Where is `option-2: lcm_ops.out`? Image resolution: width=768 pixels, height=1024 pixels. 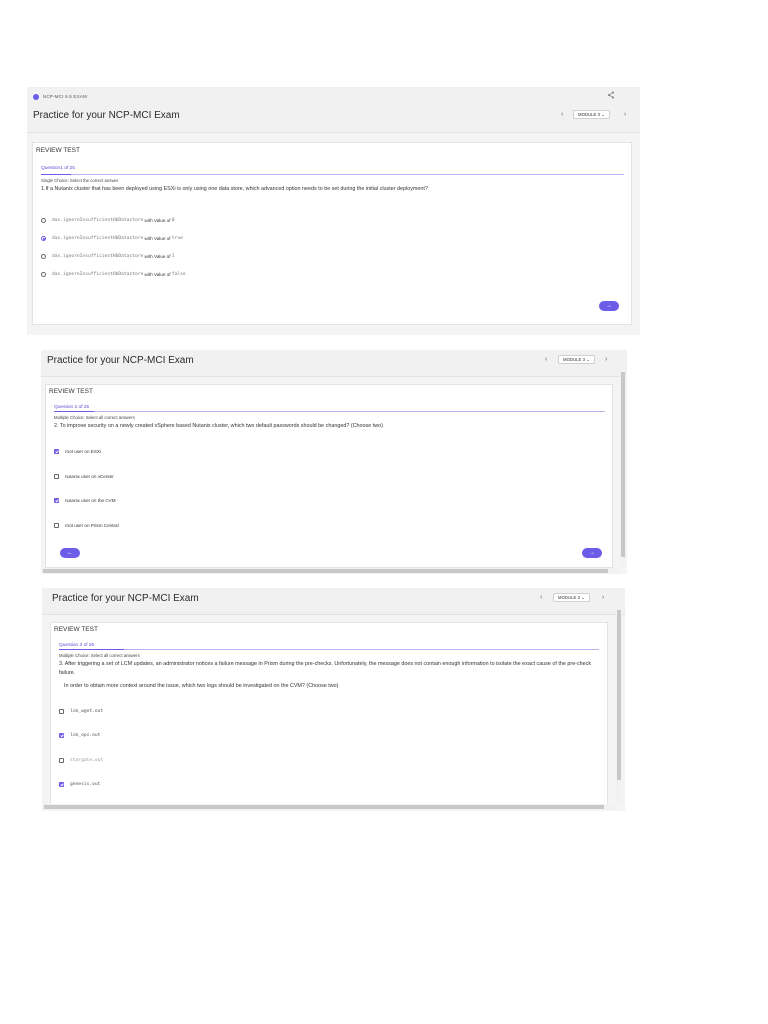 option-2: lcm_ops.out is located at coordinates (79, 735).